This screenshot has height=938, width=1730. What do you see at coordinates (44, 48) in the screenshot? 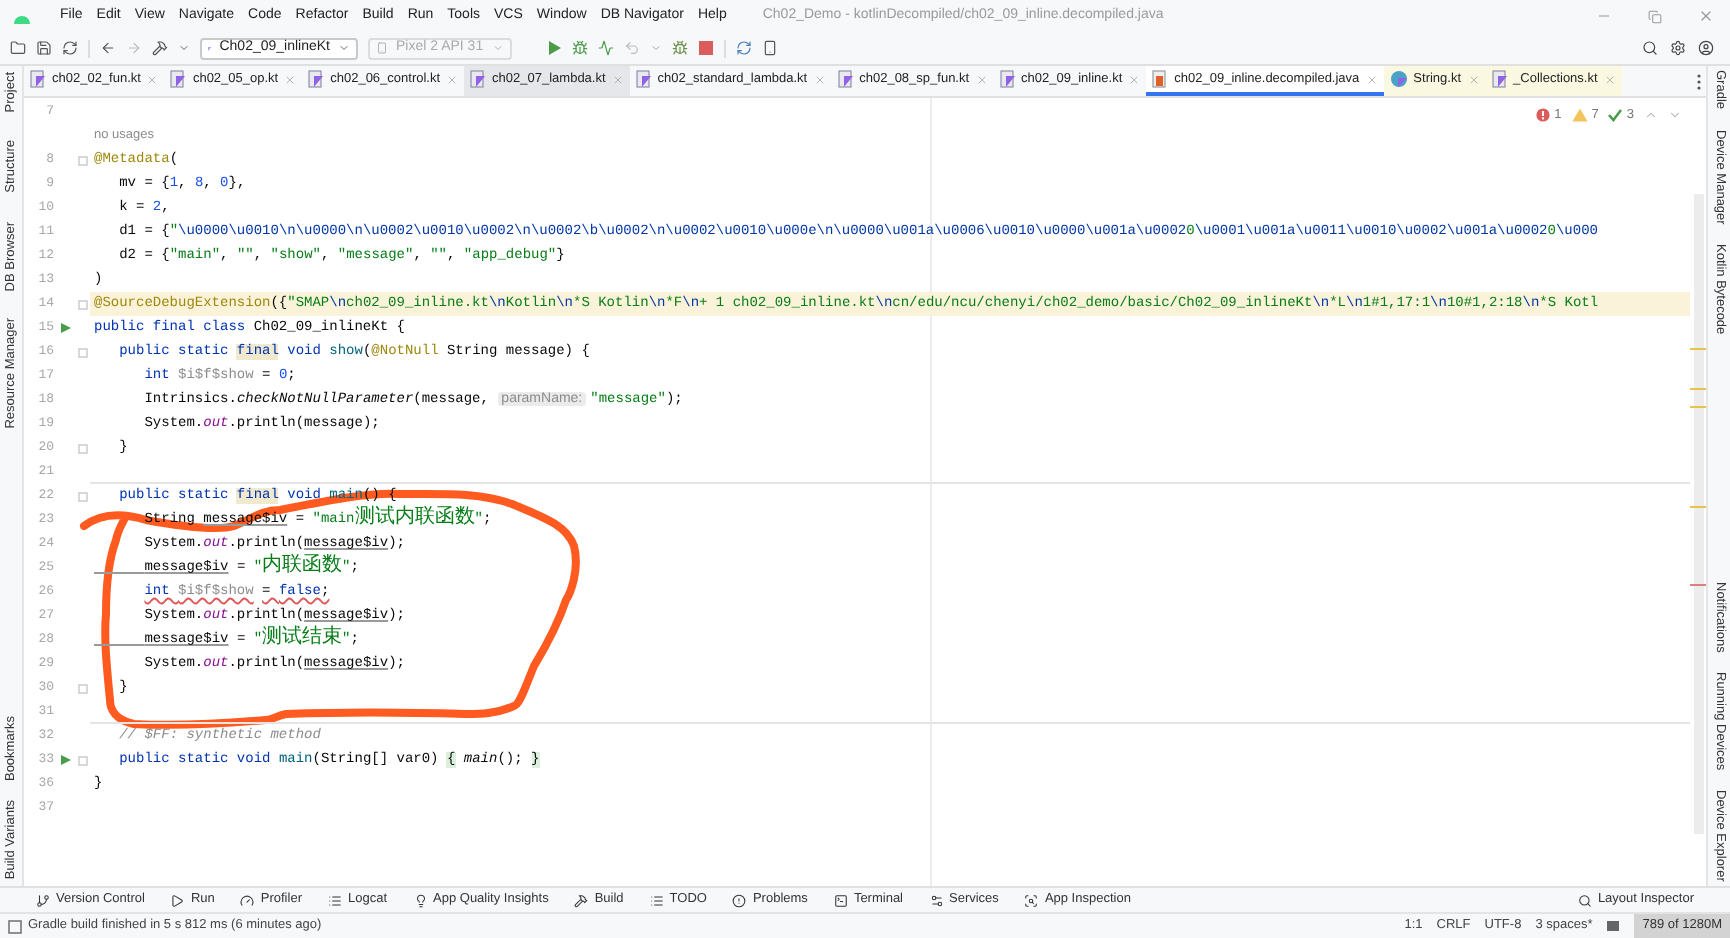
I see `save-icon` at bounding box center [44, 48].